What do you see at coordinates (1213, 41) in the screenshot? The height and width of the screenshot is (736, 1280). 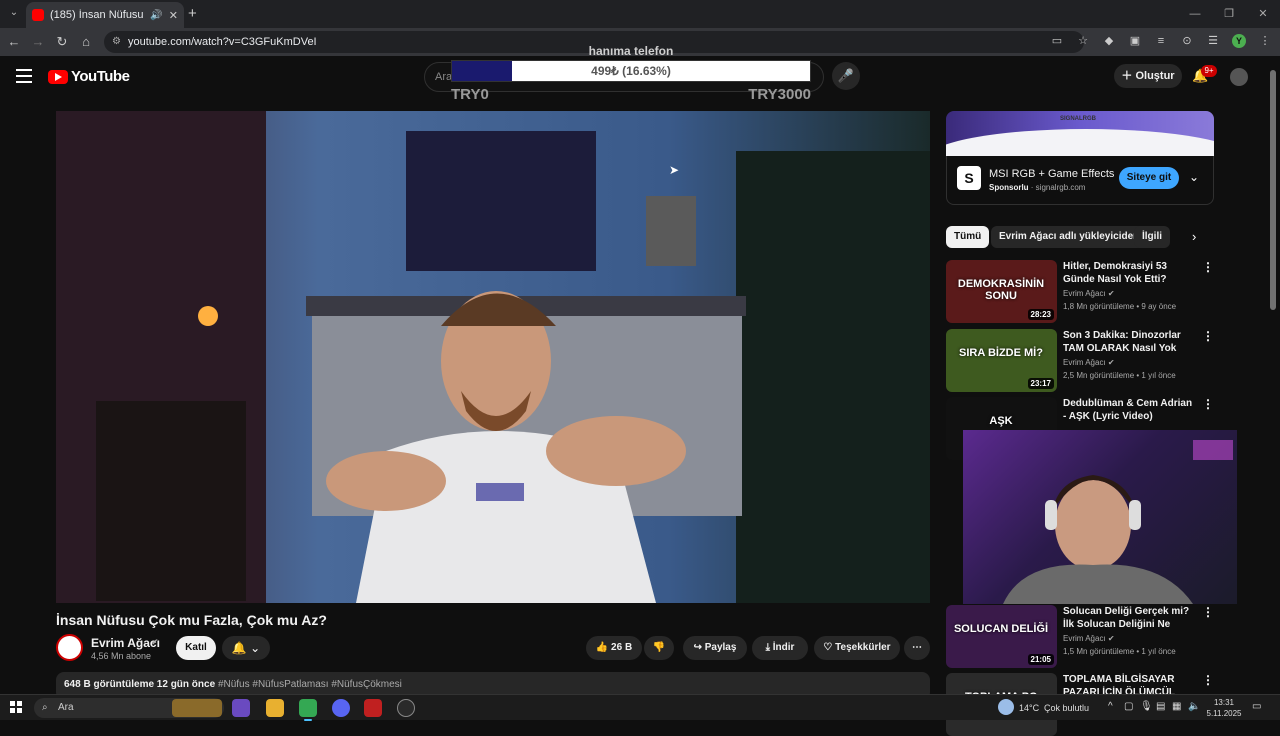 I see `reading-list-icon: ☰` at bounding box center [1213, 41].